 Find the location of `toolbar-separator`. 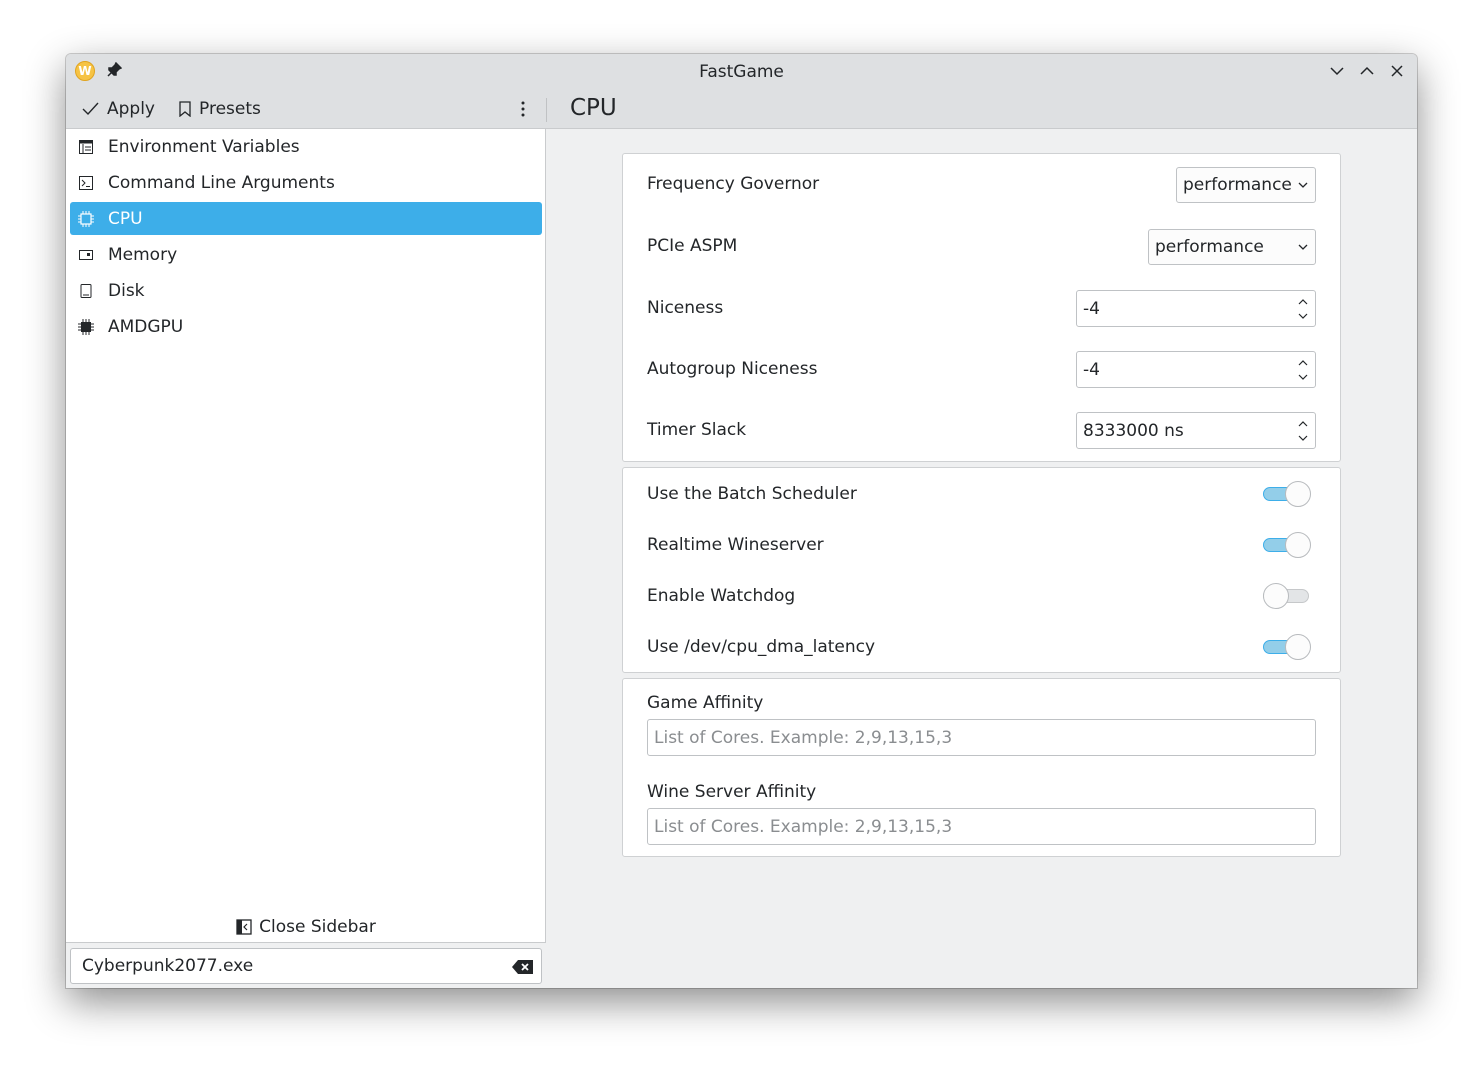

toolbar-separator is located at coordinates (546, 110).